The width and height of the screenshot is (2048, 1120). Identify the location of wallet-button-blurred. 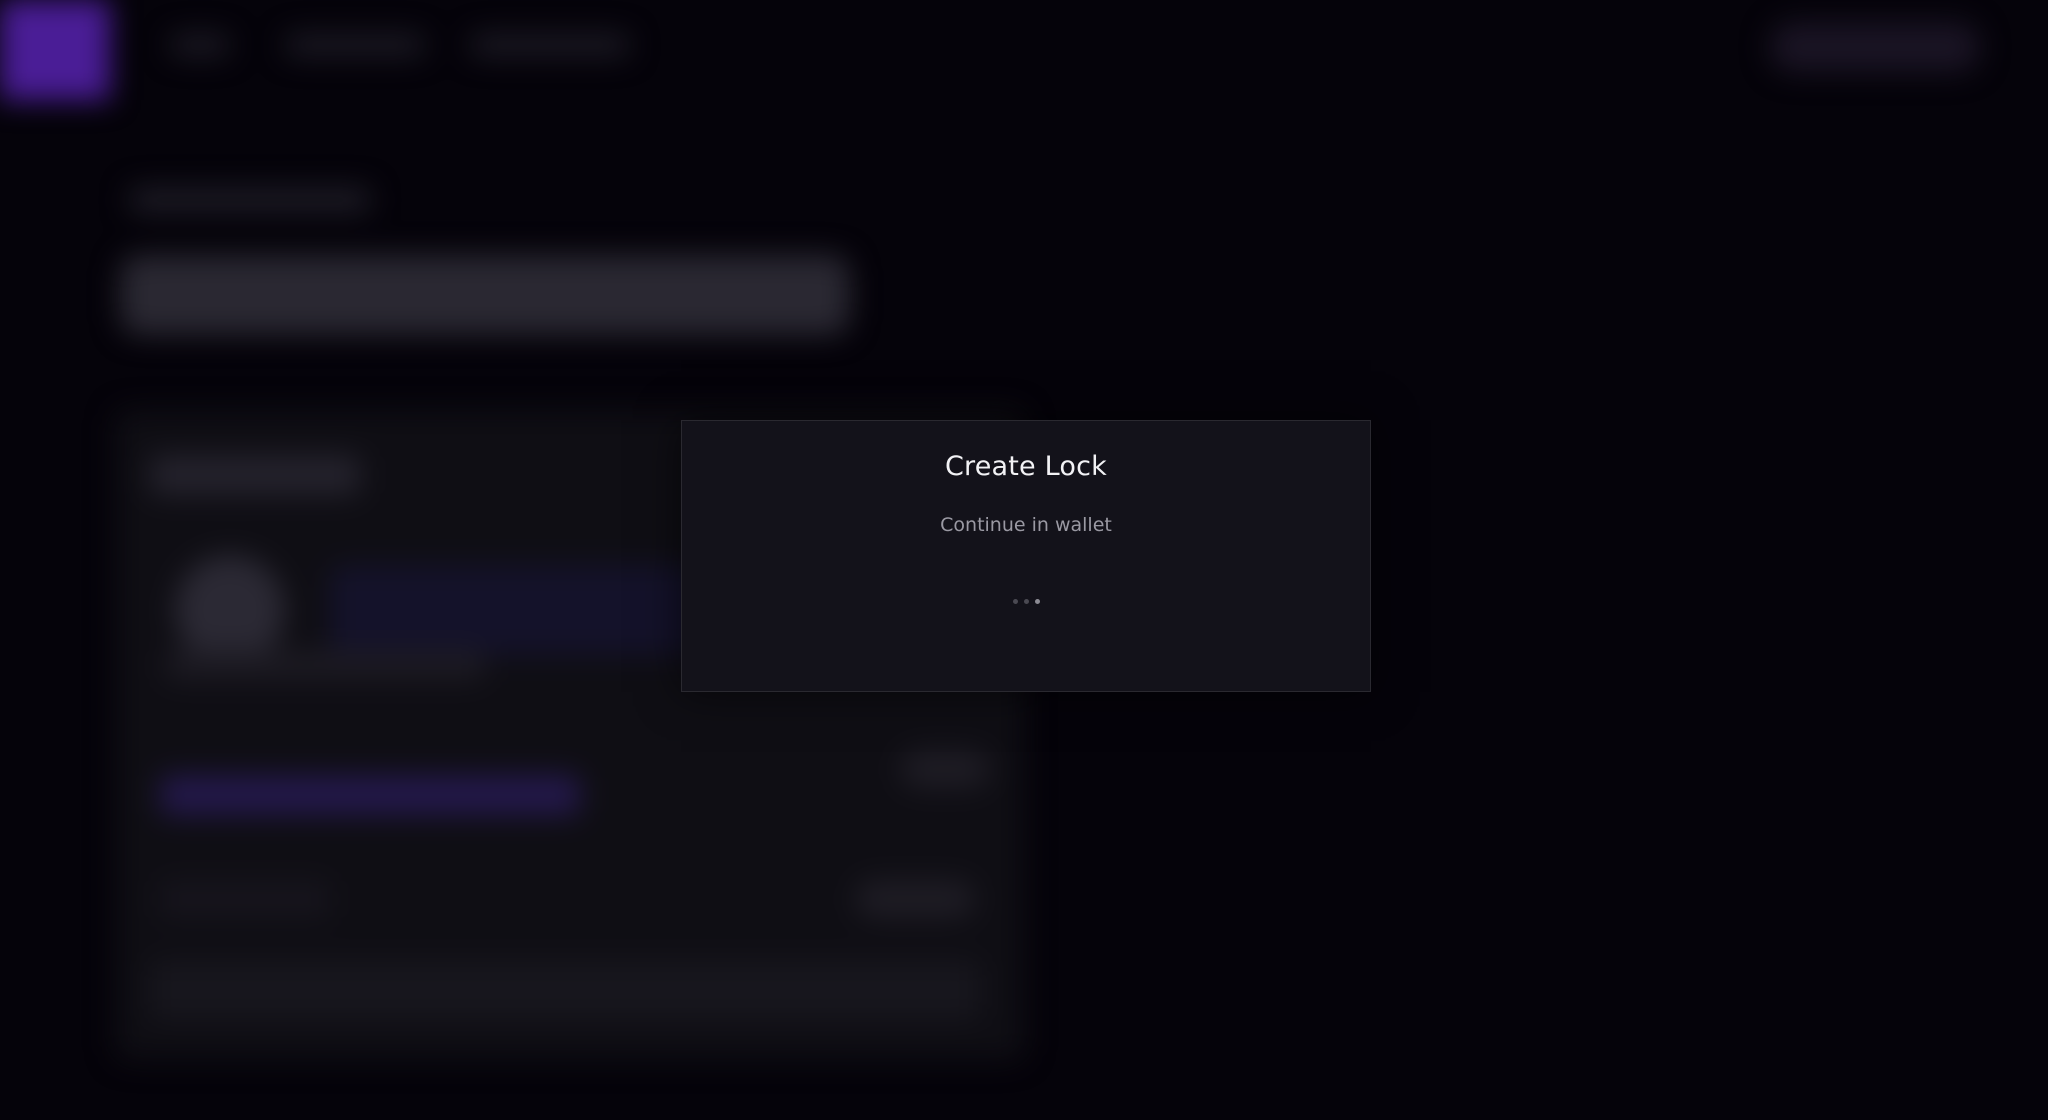
(1875, 47).